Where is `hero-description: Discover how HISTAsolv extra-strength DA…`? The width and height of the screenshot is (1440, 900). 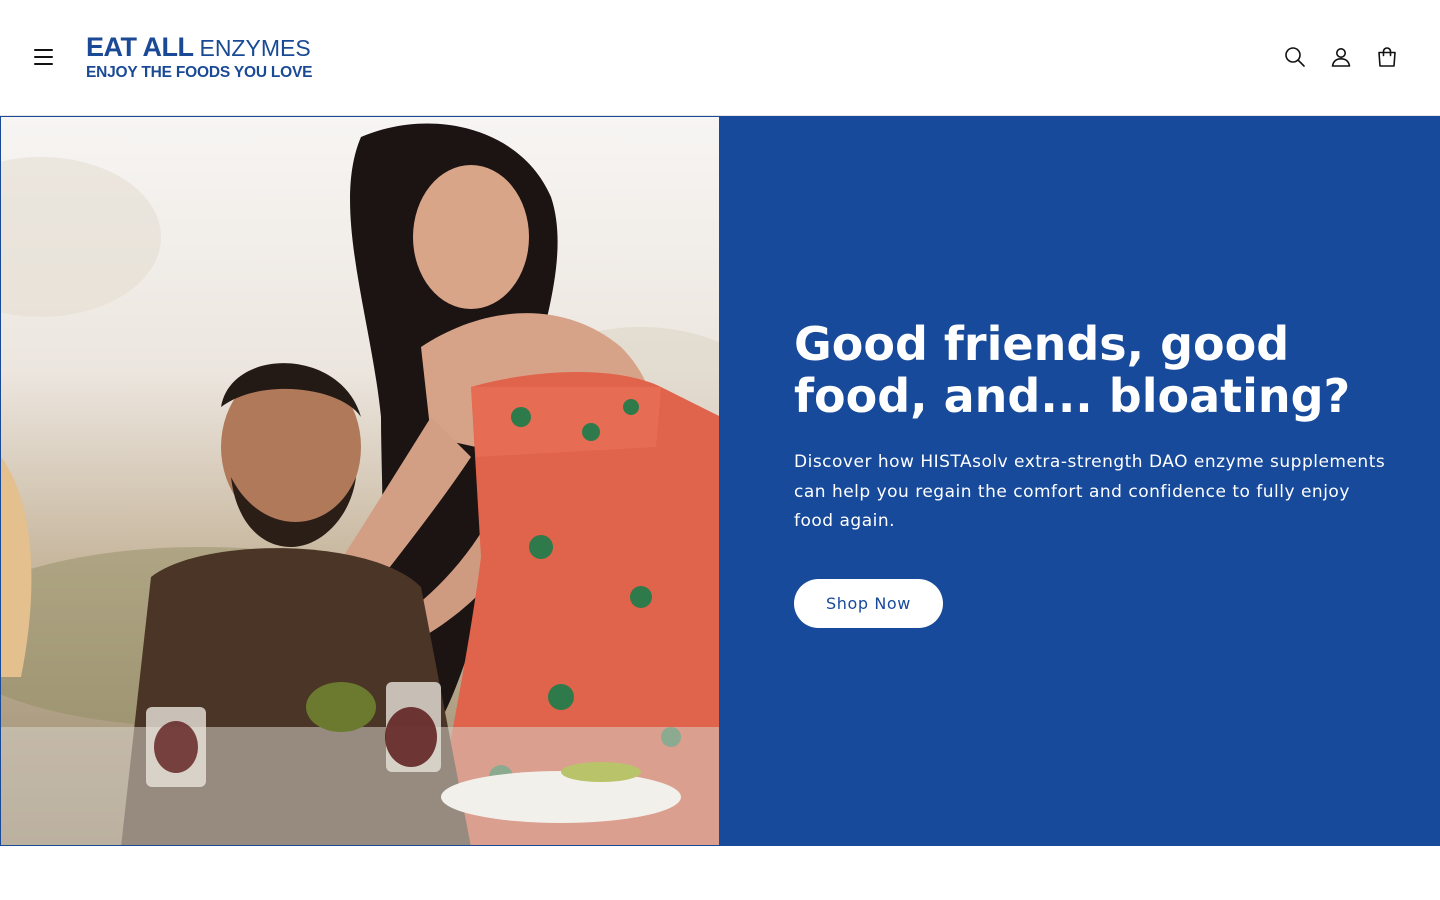
hero-description: Discover how HISTAsolv extra-strength DA… is located at coordinates (1090, 491).